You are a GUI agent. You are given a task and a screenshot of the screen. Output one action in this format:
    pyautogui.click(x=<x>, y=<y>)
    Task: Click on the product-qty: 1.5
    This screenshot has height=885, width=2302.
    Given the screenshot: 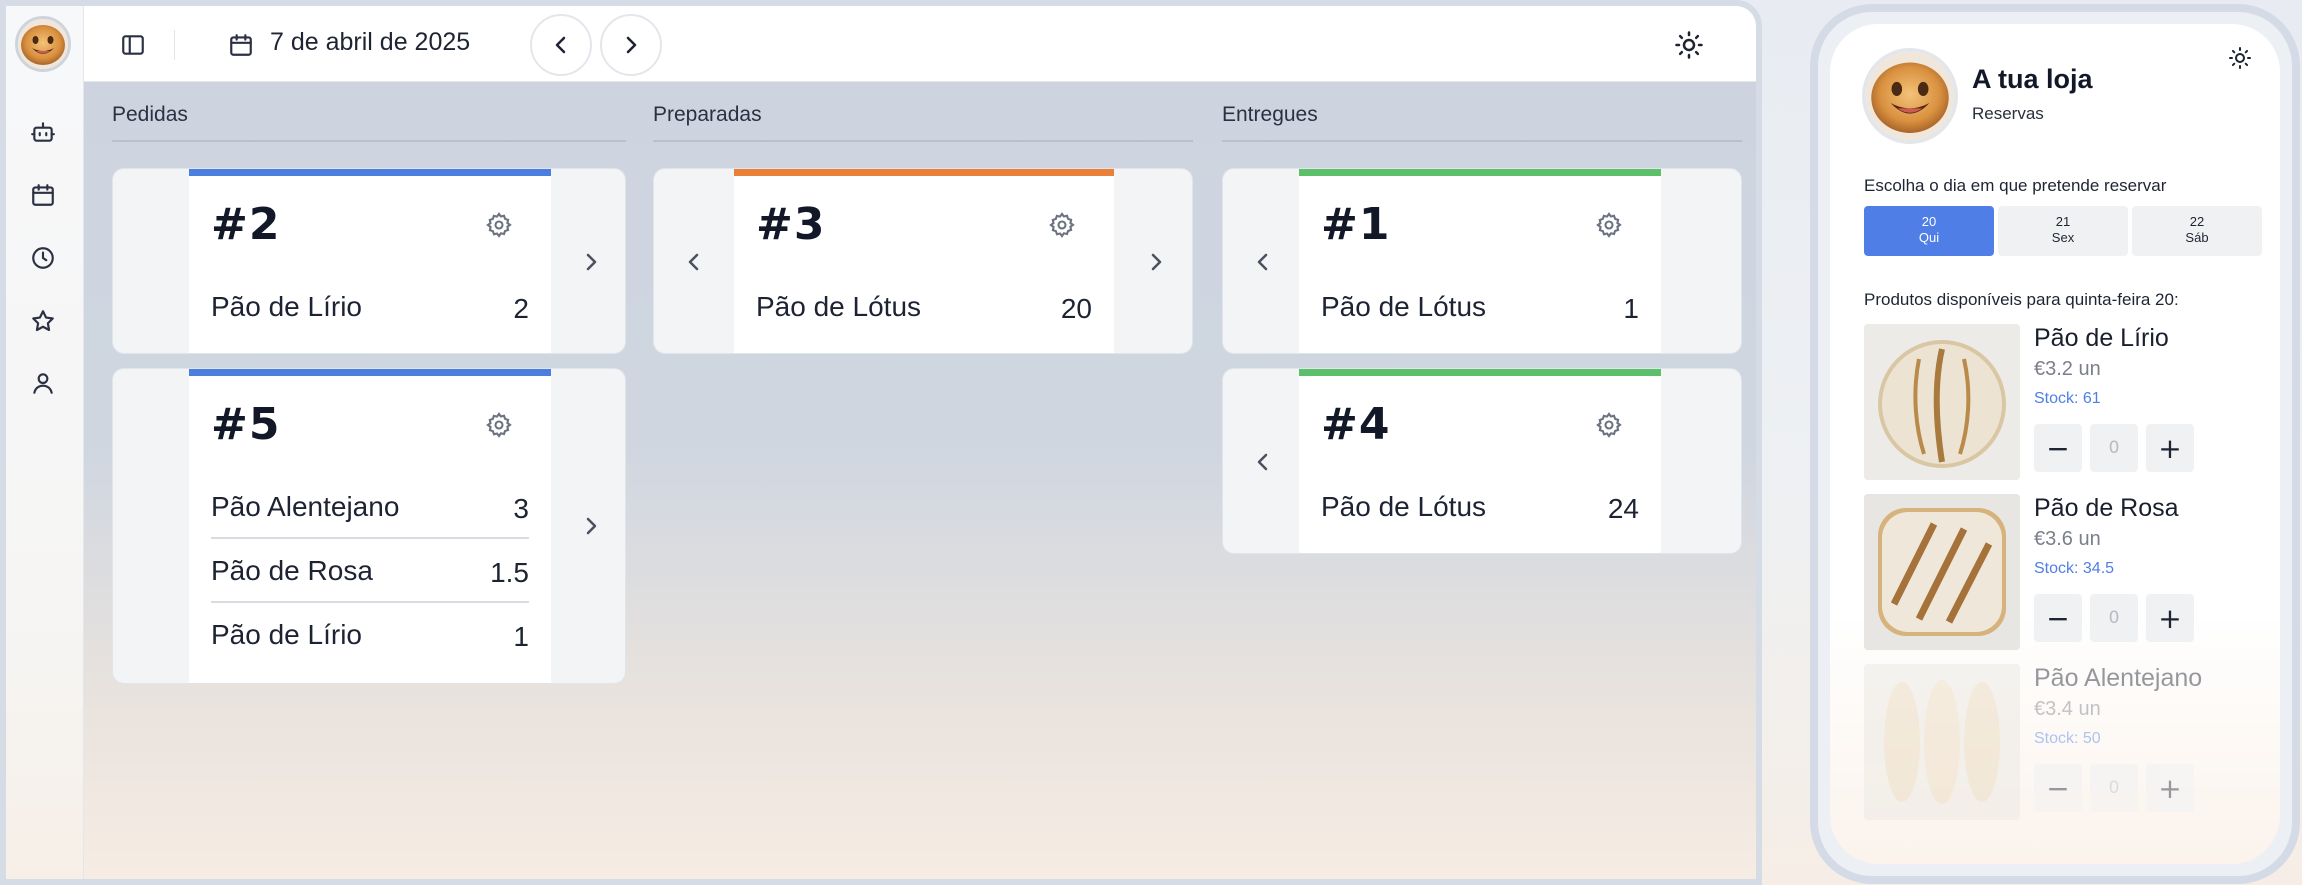 What is the action you would take?
    pyautogui.click(x=509, y=572)
    